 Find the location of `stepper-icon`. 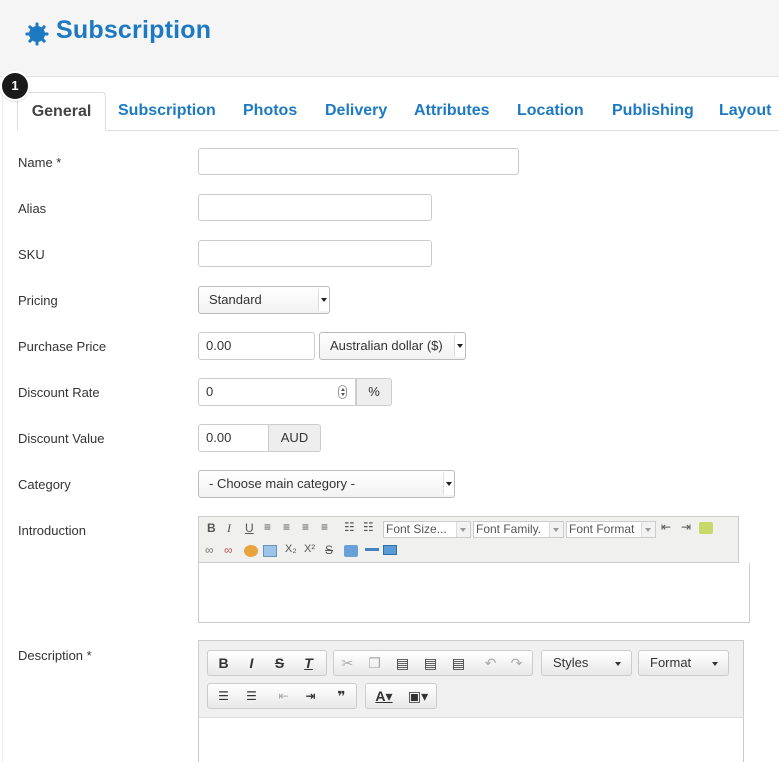

stepper-icon is located at coordinates (342, 392).